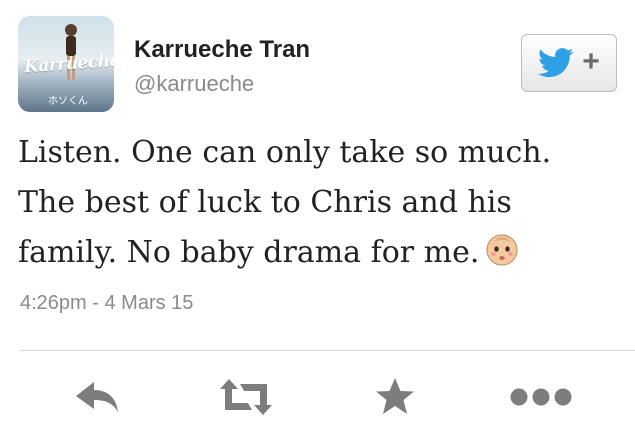 This screenshot has height=446, width=635. Describe the element at coordinates (68, 101) in the screenshot. I see `avatar-subtext: ホソくん` at that location.